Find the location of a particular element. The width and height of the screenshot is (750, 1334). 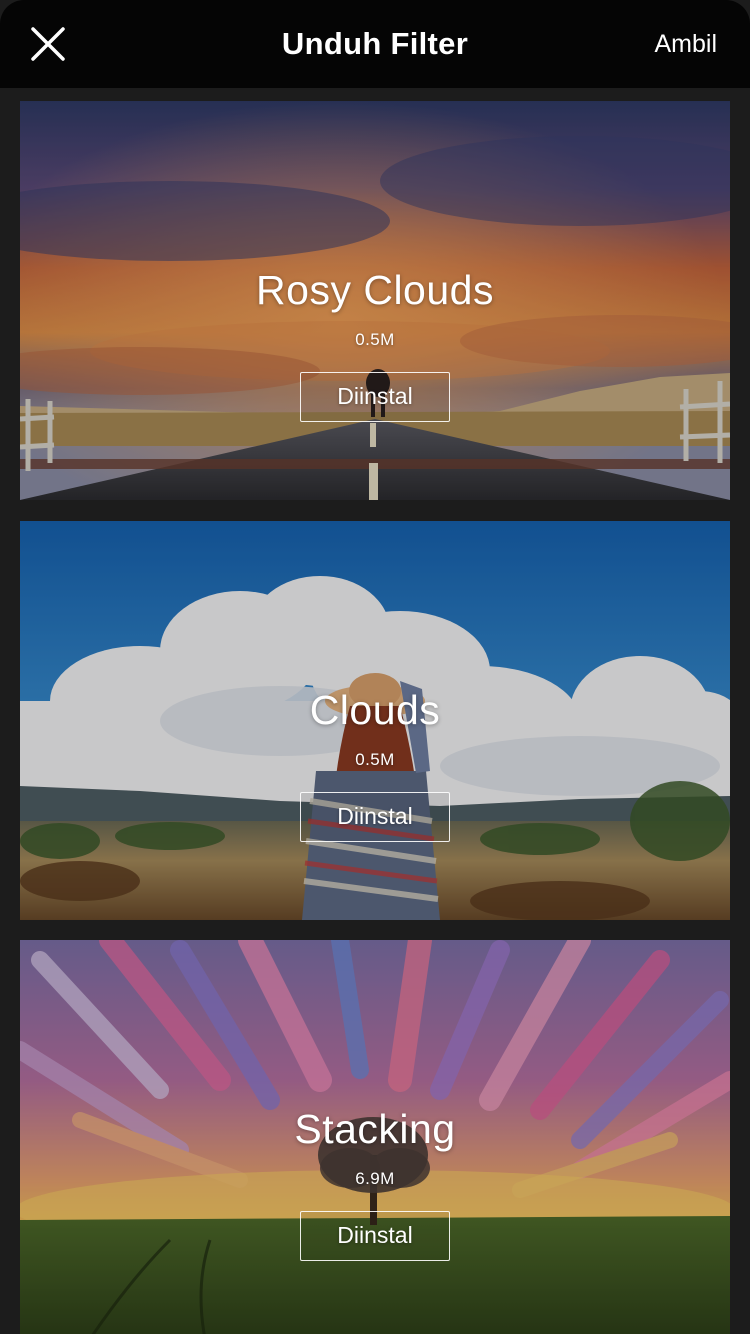

page-title: Unduh Filter is located at coordinates (375, 43).